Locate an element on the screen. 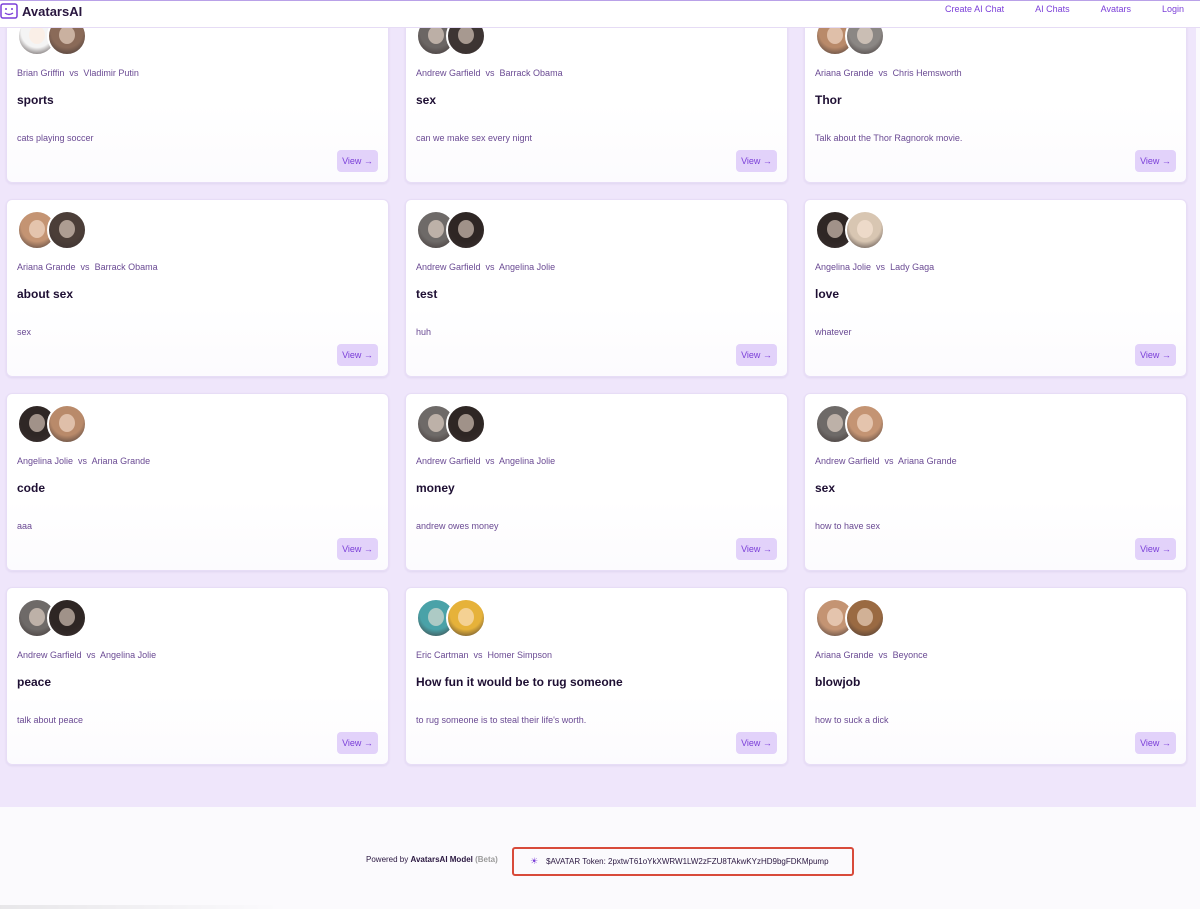  powered-by-text: Powered by AvatarsAI Model (Beta) is located at coordinates (432, 859).